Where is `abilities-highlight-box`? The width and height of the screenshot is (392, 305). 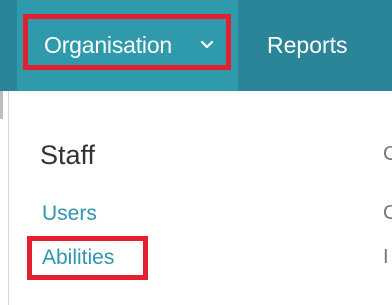 abilities-highlight-box is located at coordinates (87, 258).